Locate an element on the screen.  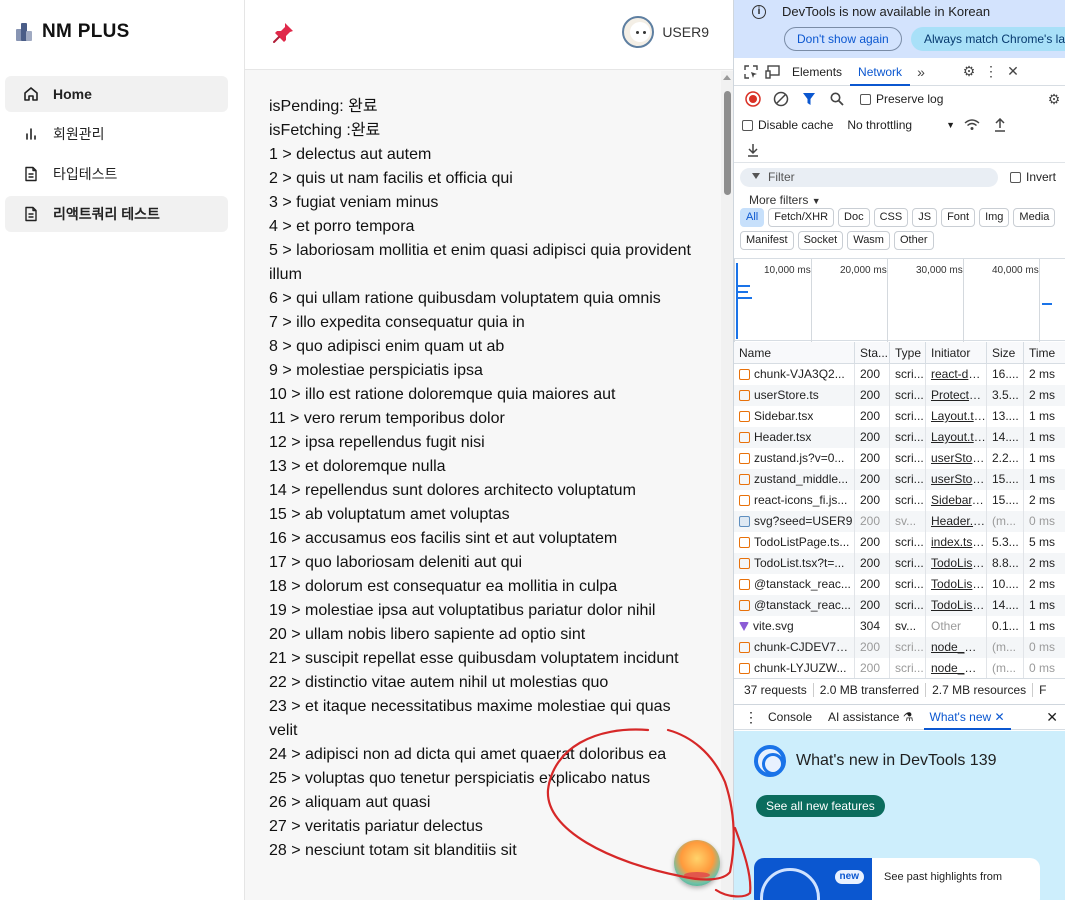
cell-name: Header.tsx is located at coordinates (794, 437).